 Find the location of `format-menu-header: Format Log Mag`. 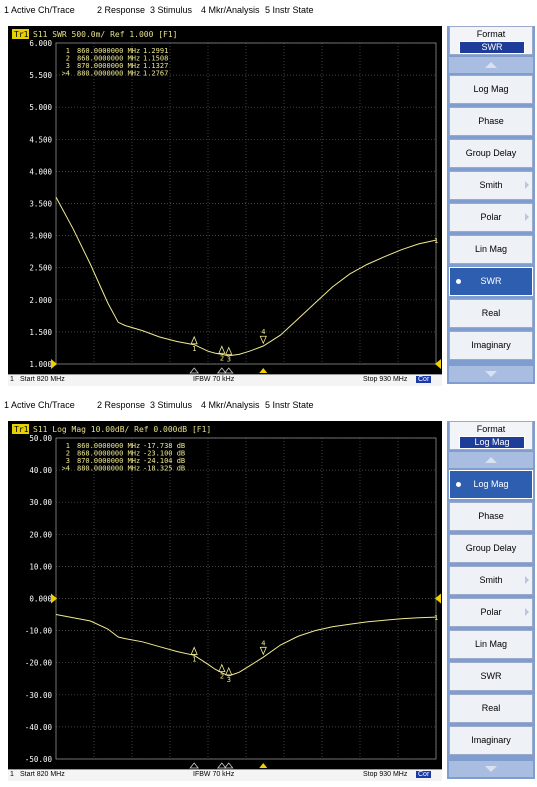

format-menu-header: Format Log Mag is located at coordinates (491, 435).